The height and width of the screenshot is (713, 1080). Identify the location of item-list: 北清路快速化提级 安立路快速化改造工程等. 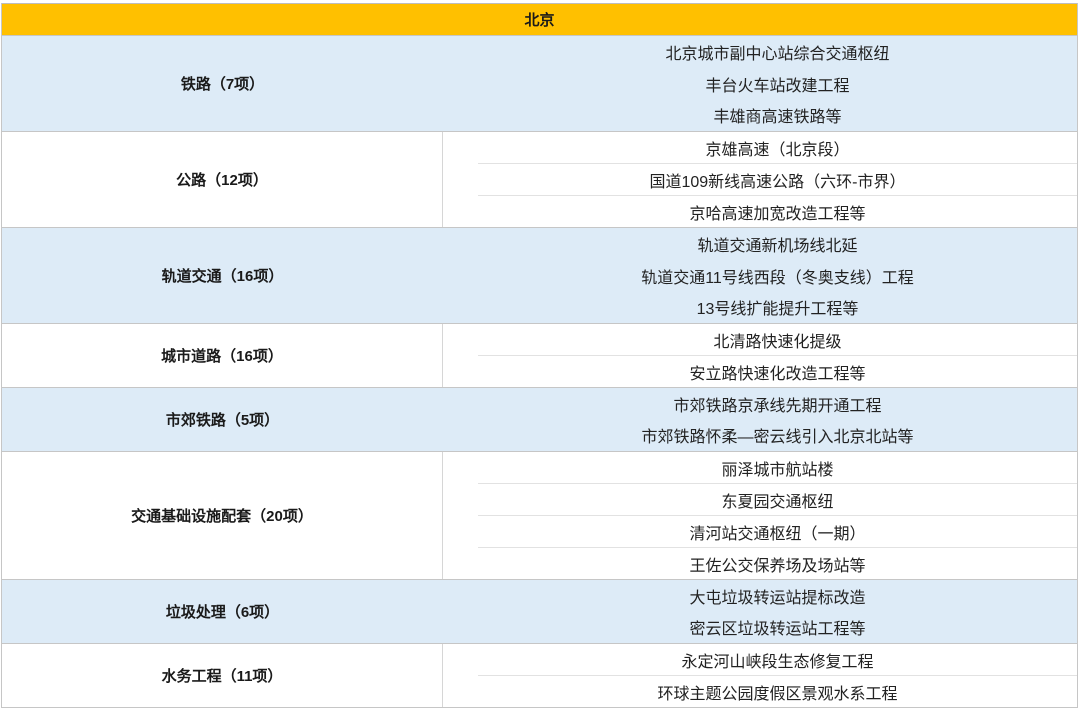
(777, 355).